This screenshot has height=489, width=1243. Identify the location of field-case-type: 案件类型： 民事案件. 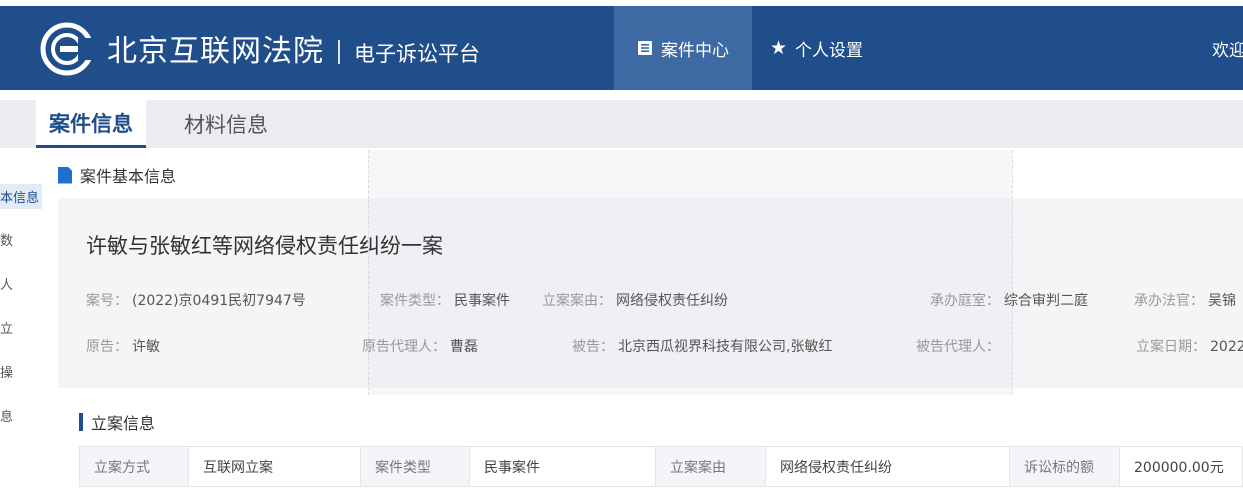
(445, 300).